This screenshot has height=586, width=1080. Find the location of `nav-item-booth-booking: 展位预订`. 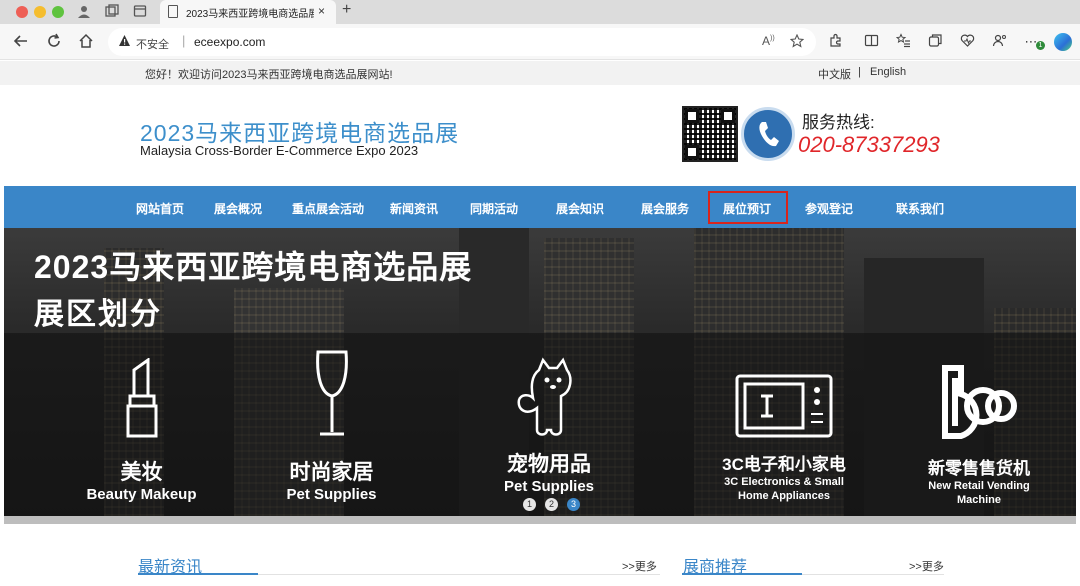

nav-item-booth-booking: 展位预订 is located at coordinates (747, 208).